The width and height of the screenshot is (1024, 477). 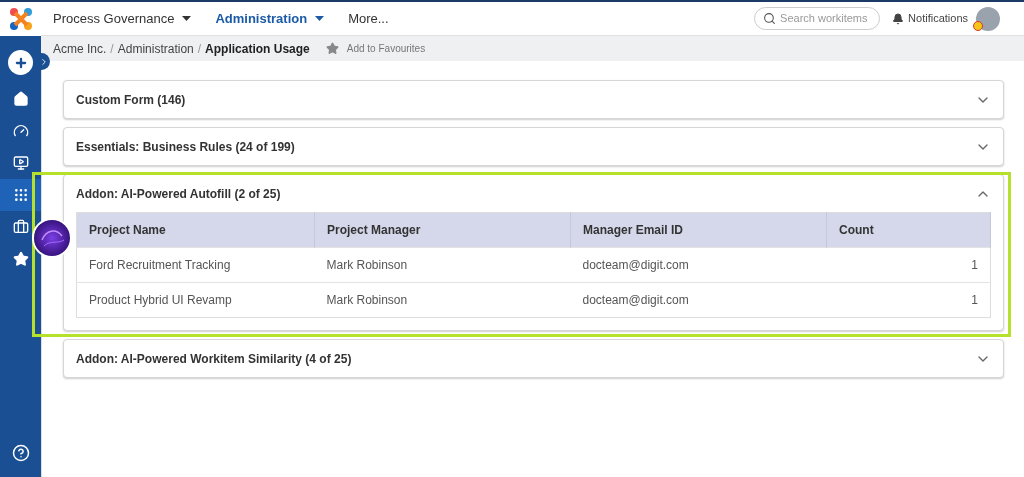 I want to click on grid-icon, so click(x=20, y=195).